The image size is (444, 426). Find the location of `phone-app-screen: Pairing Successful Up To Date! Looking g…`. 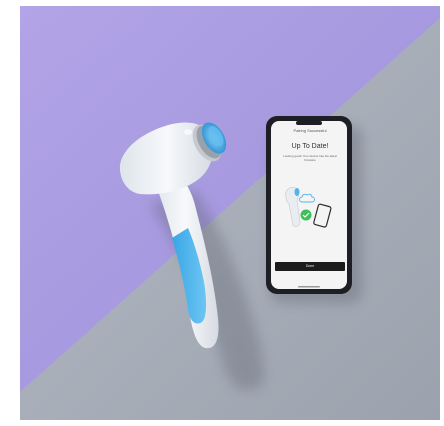

phone-app-screen: Pairing Successful Up To Date! Looking g… is located at coordinates (310, 202).